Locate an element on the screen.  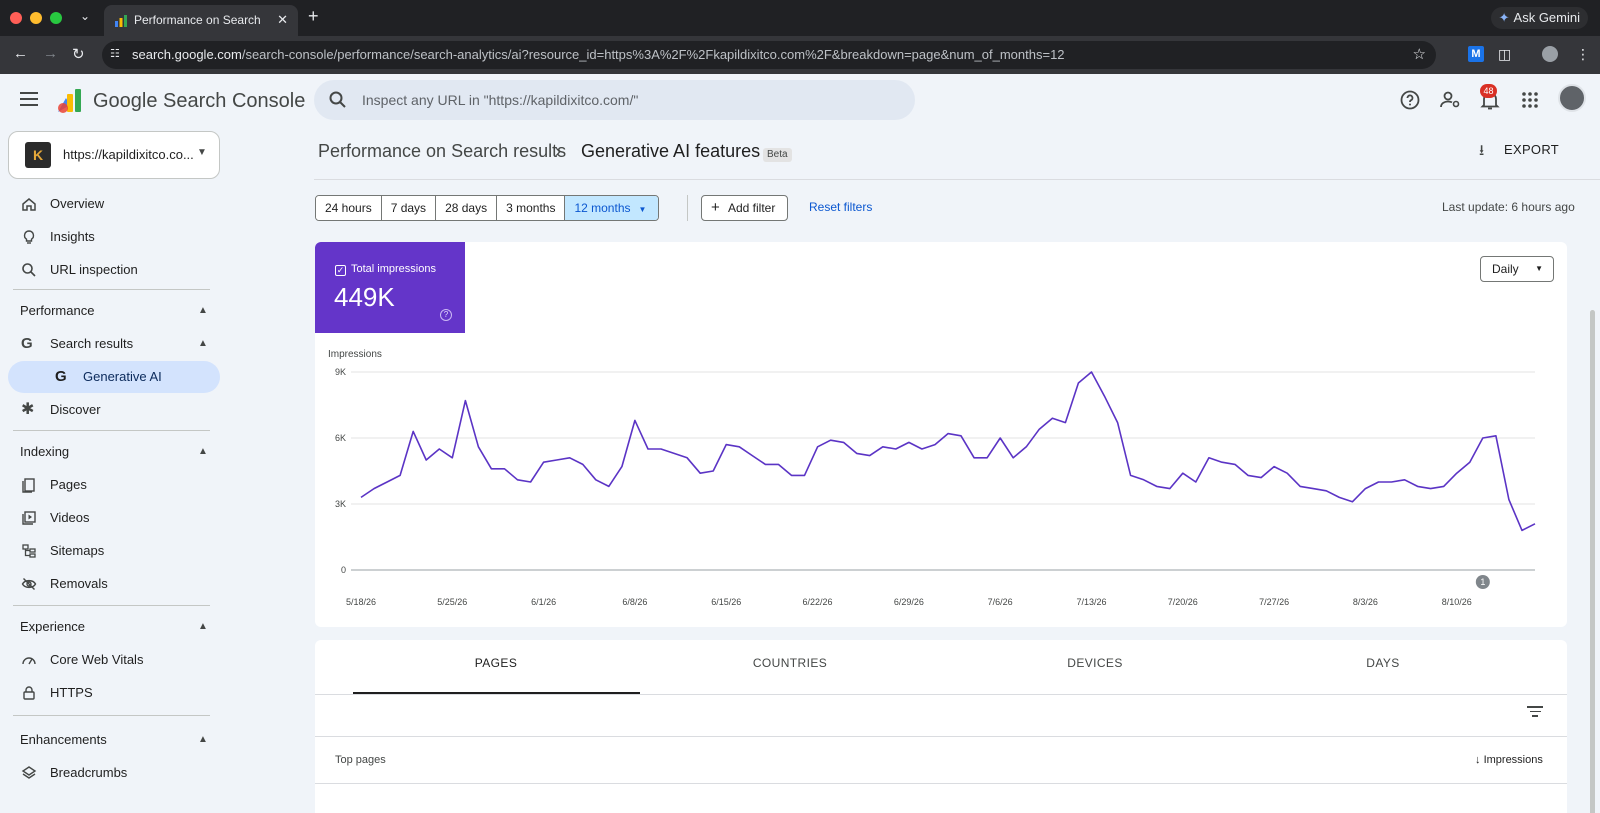
range-3-months-button: 3 months is located at coordinates (531, 208).